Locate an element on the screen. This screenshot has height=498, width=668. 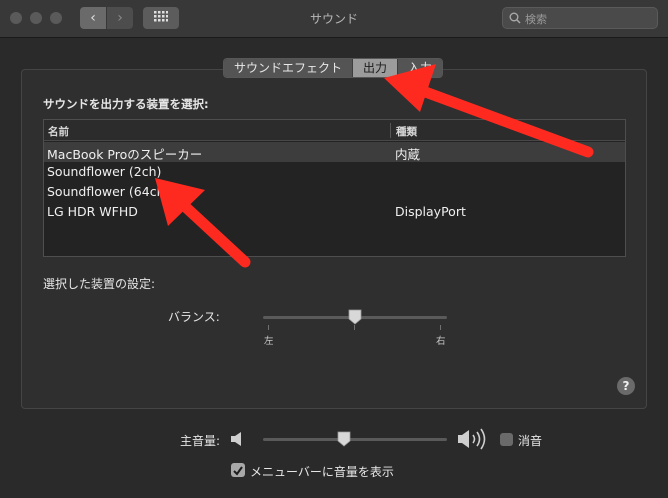
table-row: LG HDR WFHD DisplayPort is located at coordinates (334, 212).